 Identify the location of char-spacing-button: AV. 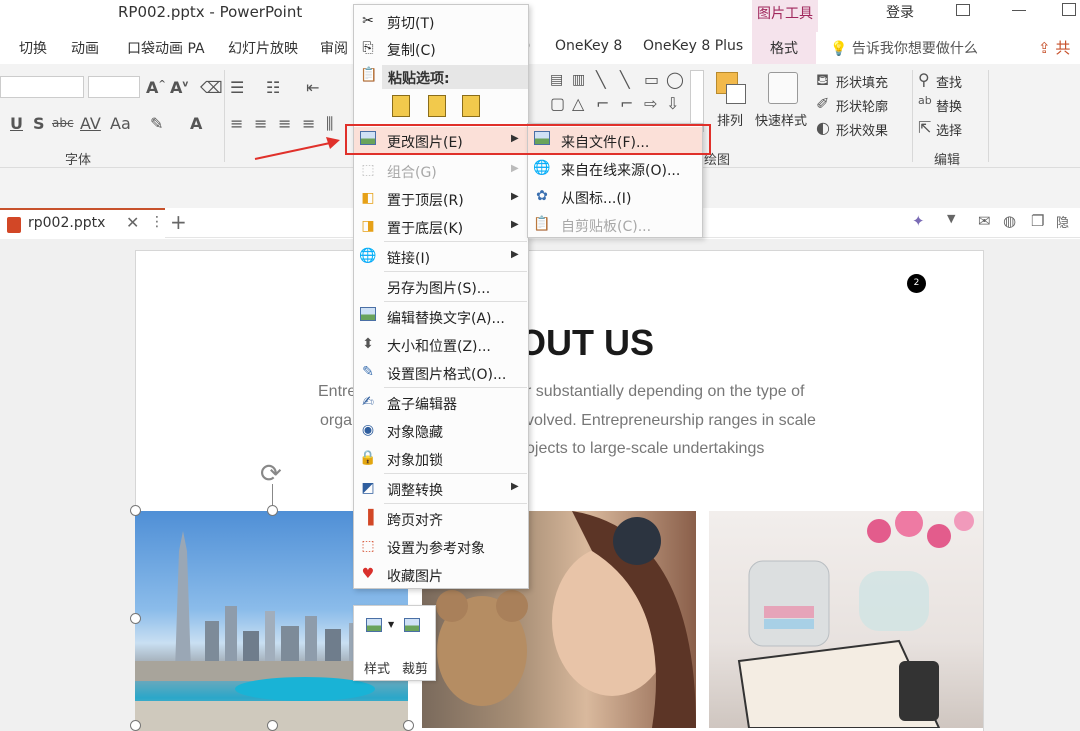
(90, 123).